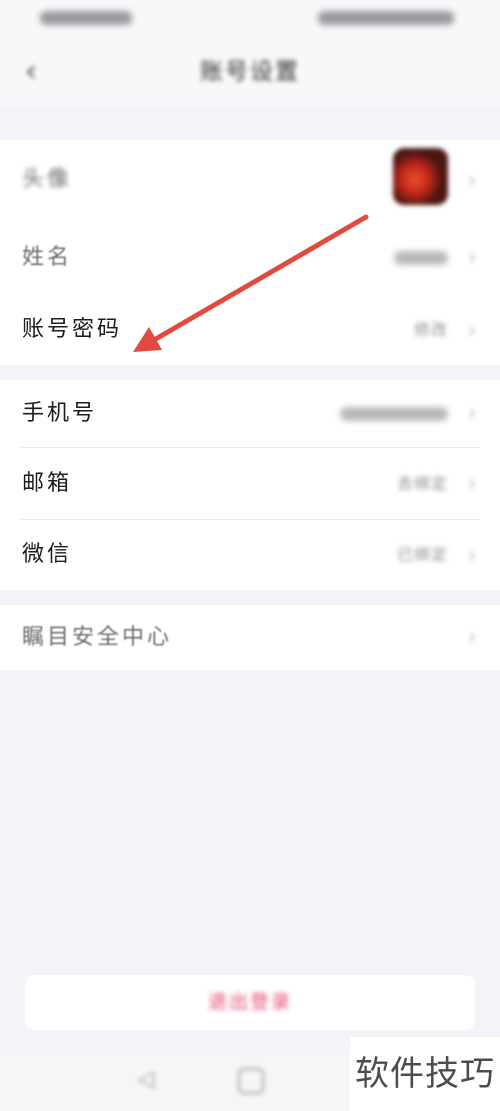 This screenshot has height=1111, width=500. I want to click on password-value: 修改, so click(430, 329).